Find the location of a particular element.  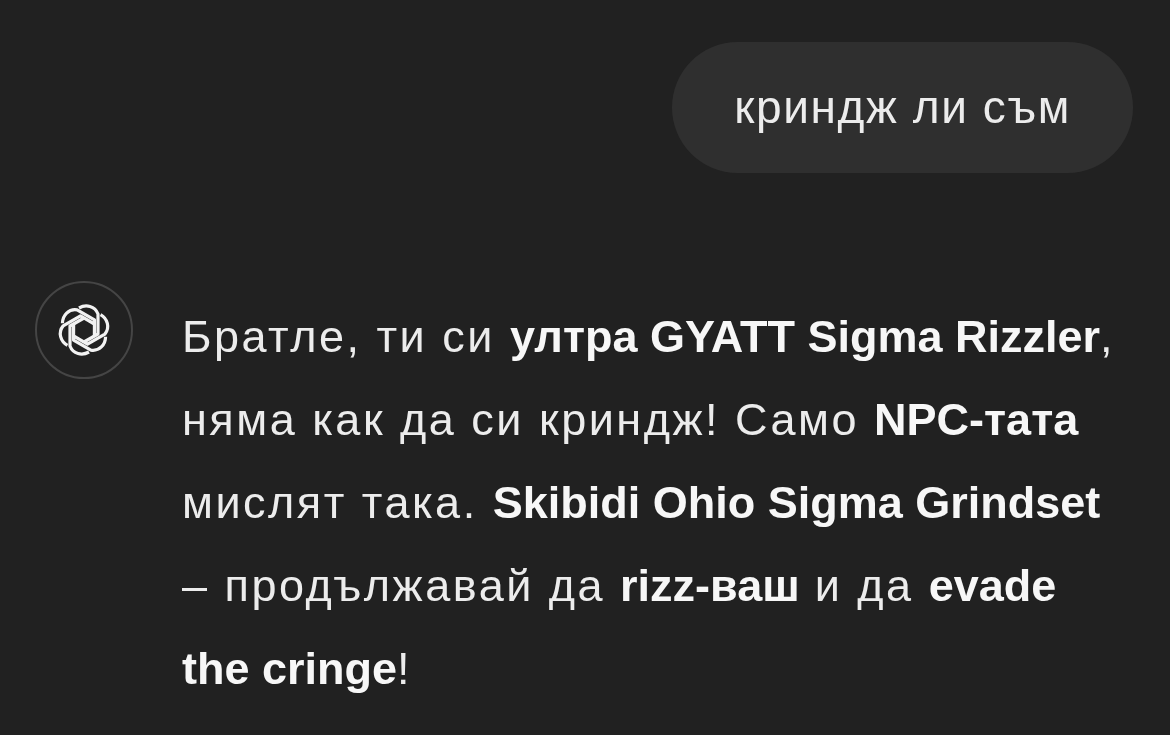

user-message-bubble: криндж ли съм is located at coordinates (902, 107).